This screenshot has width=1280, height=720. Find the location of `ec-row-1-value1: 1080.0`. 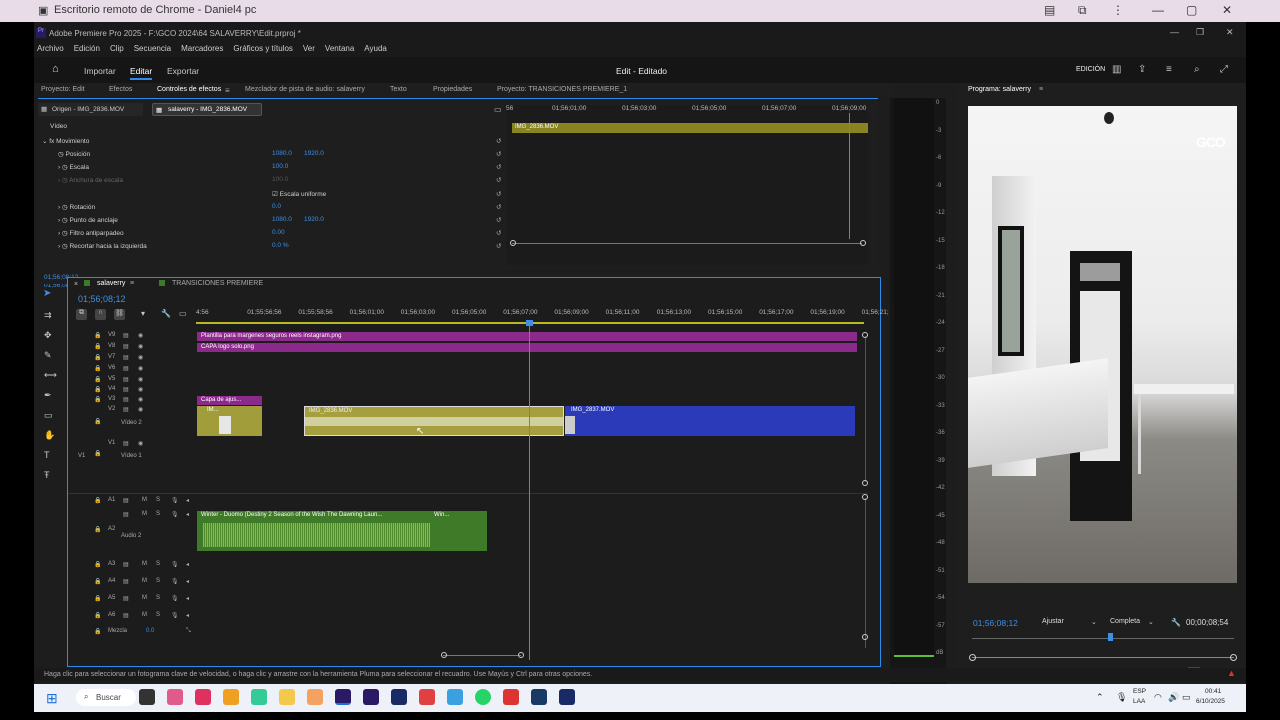

ec-row-1-value1: 1080.0 is located at coordinates (282, 153).